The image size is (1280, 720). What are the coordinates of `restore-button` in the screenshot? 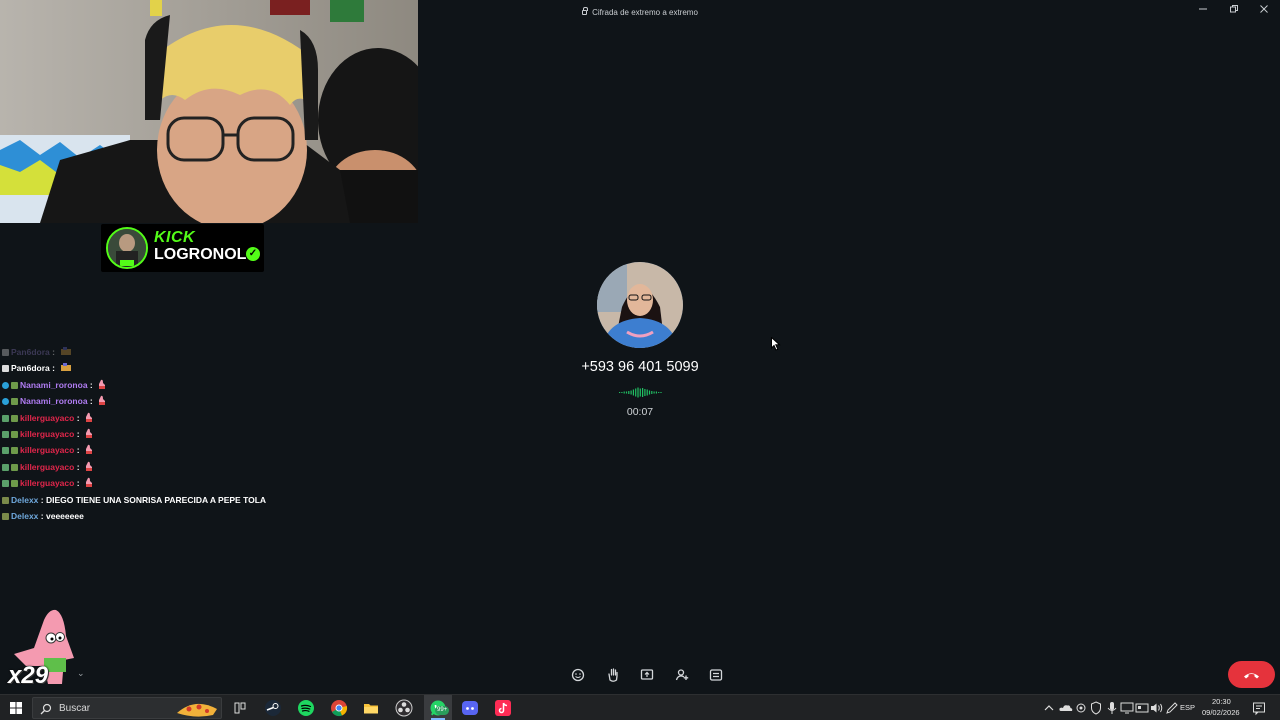 It's located at (1234, 11).